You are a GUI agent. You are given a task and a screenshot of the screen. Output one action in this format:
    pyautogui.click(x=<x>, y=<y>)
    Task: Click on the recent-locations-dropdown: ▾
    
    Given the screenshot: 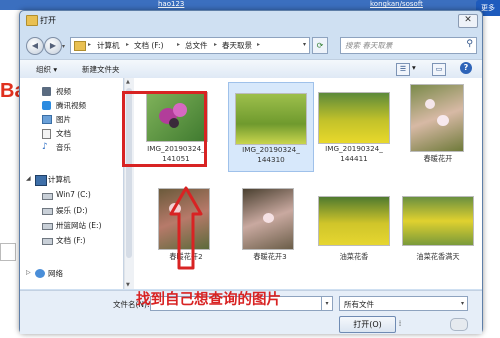 What is the action you would take?
    pyautogui.click(x=63, y=46)
    